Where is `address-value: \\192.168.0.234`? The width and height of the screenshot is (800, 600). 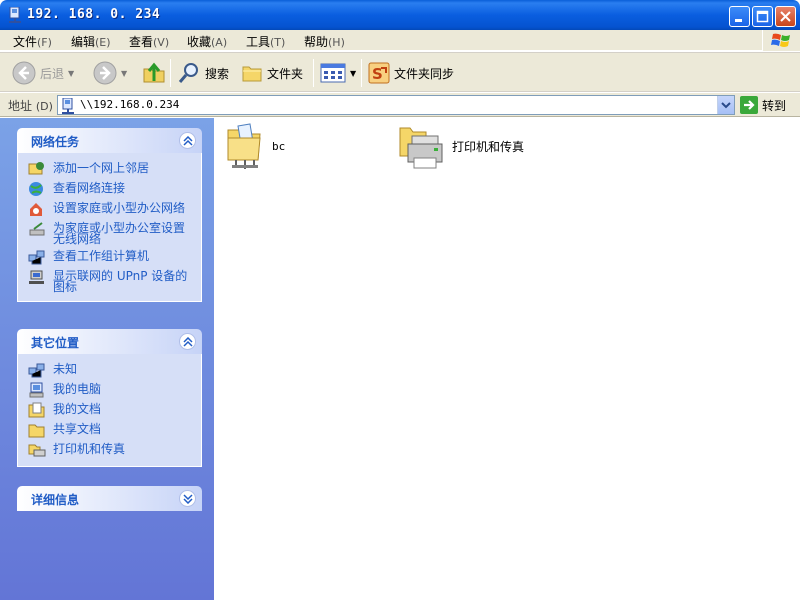 address-value: \\192.168.0.234 is located at coordinates (130, 104).